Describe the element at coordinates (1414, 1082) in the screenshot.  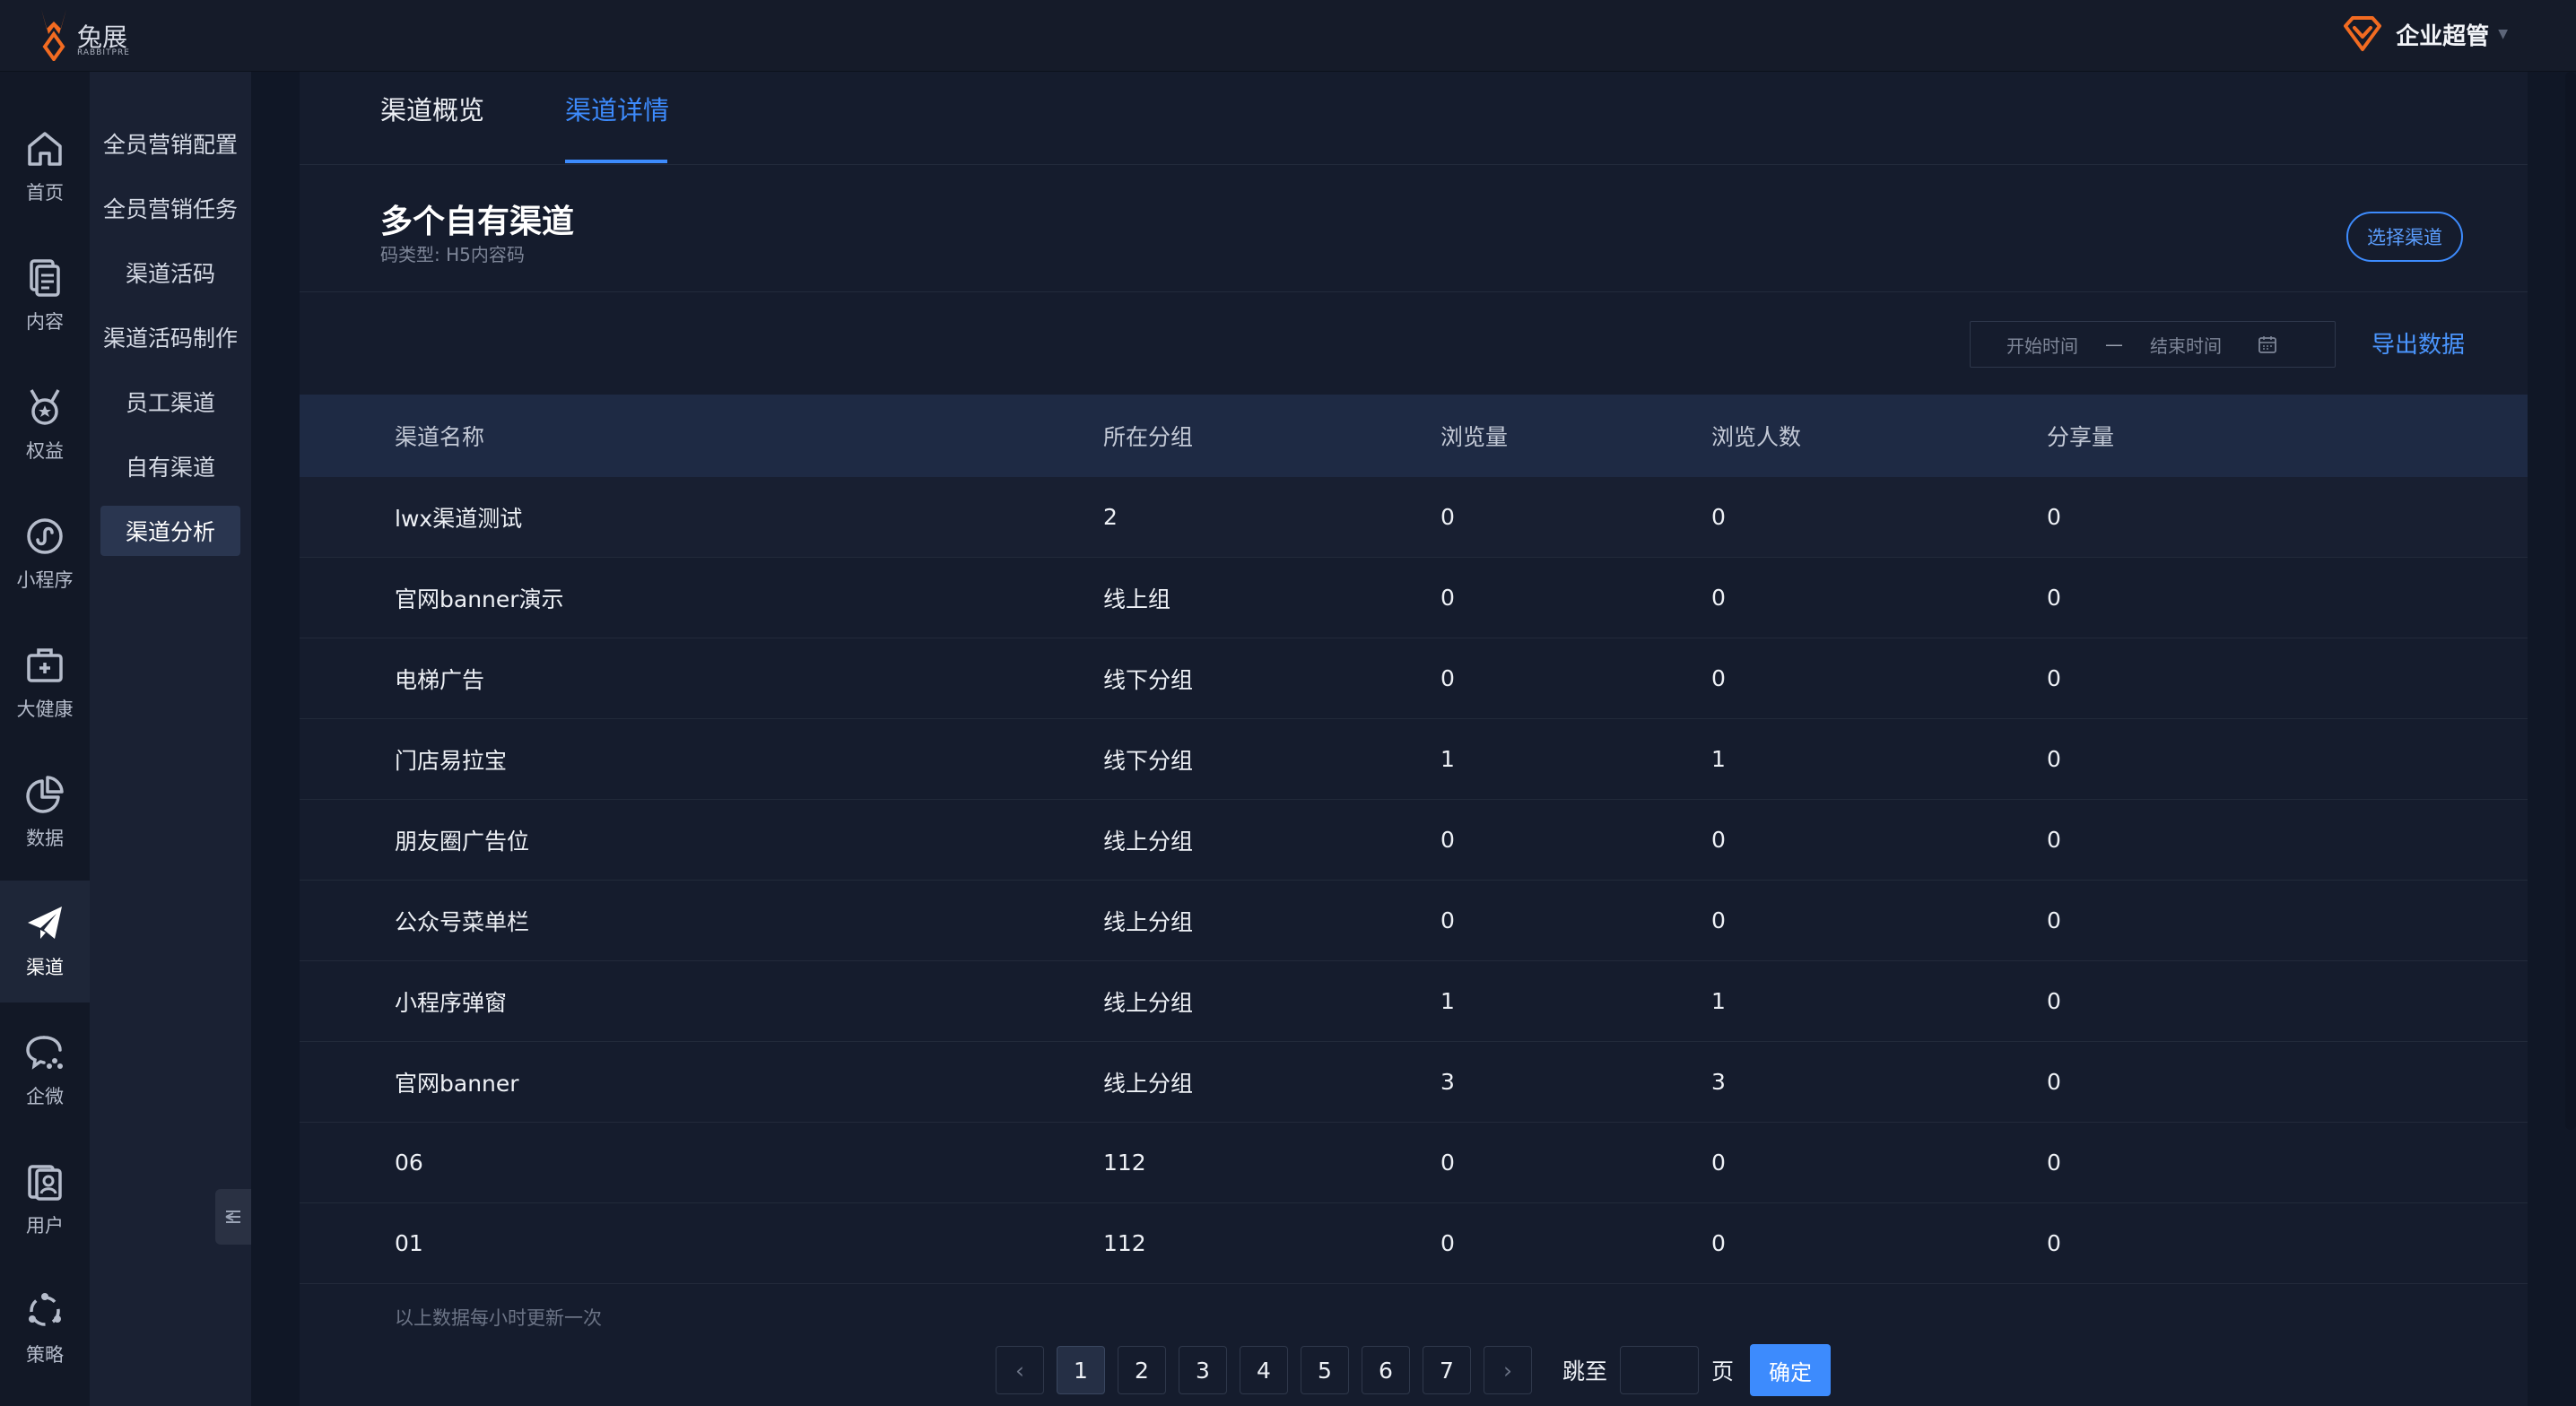
I see `table-row: 官网banner 线上分组 3 3 0` at that location.